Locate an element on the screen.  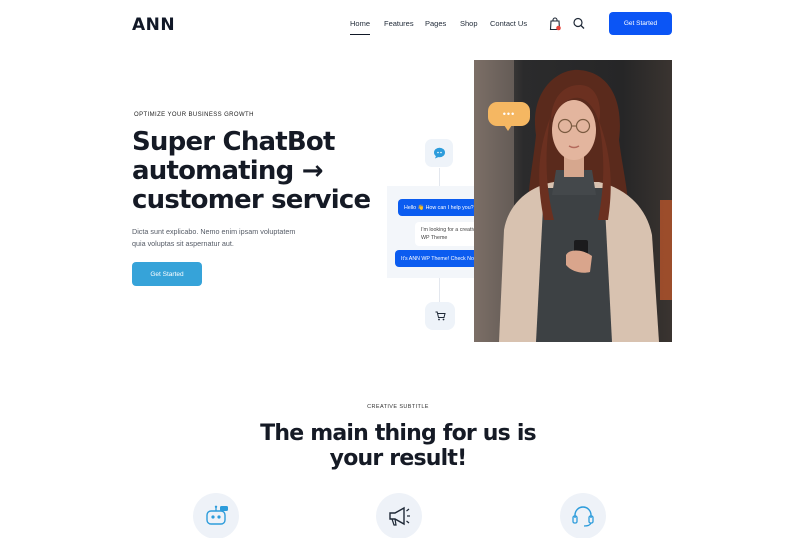
search-icon is located at coordinates (579, 23).